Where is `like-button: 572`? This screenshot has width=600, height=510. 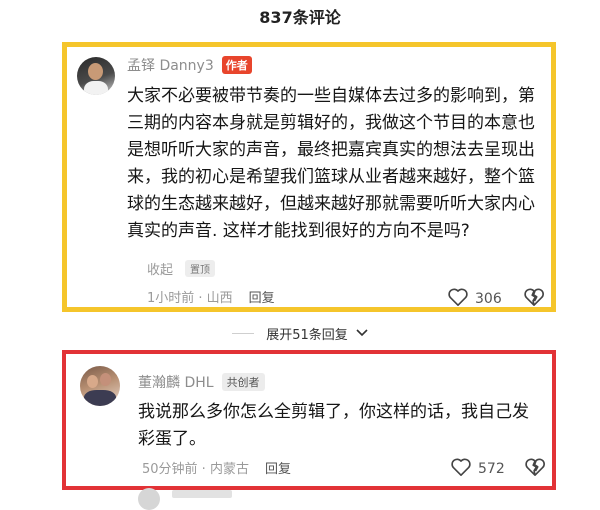
like-button: 572 is located at coordinates (477, 469).